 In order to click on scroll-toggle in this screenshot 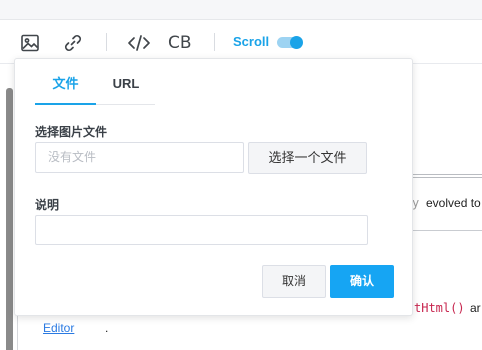, I will do `click(290, 42)`.